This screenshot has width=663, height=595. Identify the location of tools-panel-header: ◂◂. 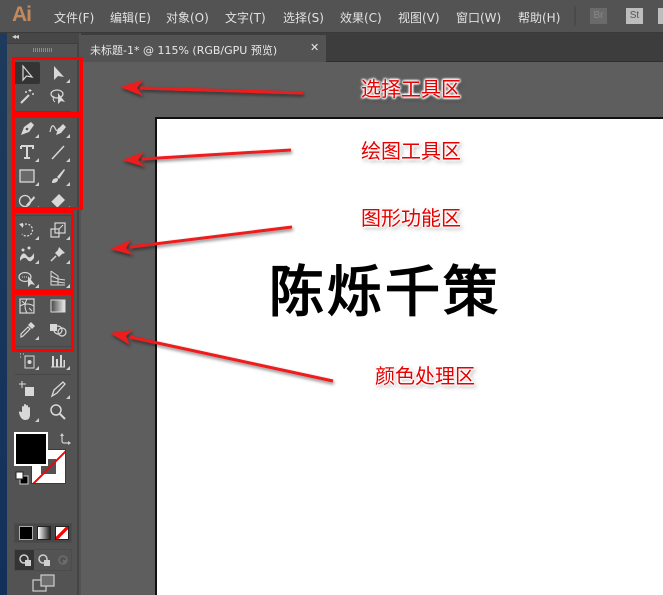
(43, 38).